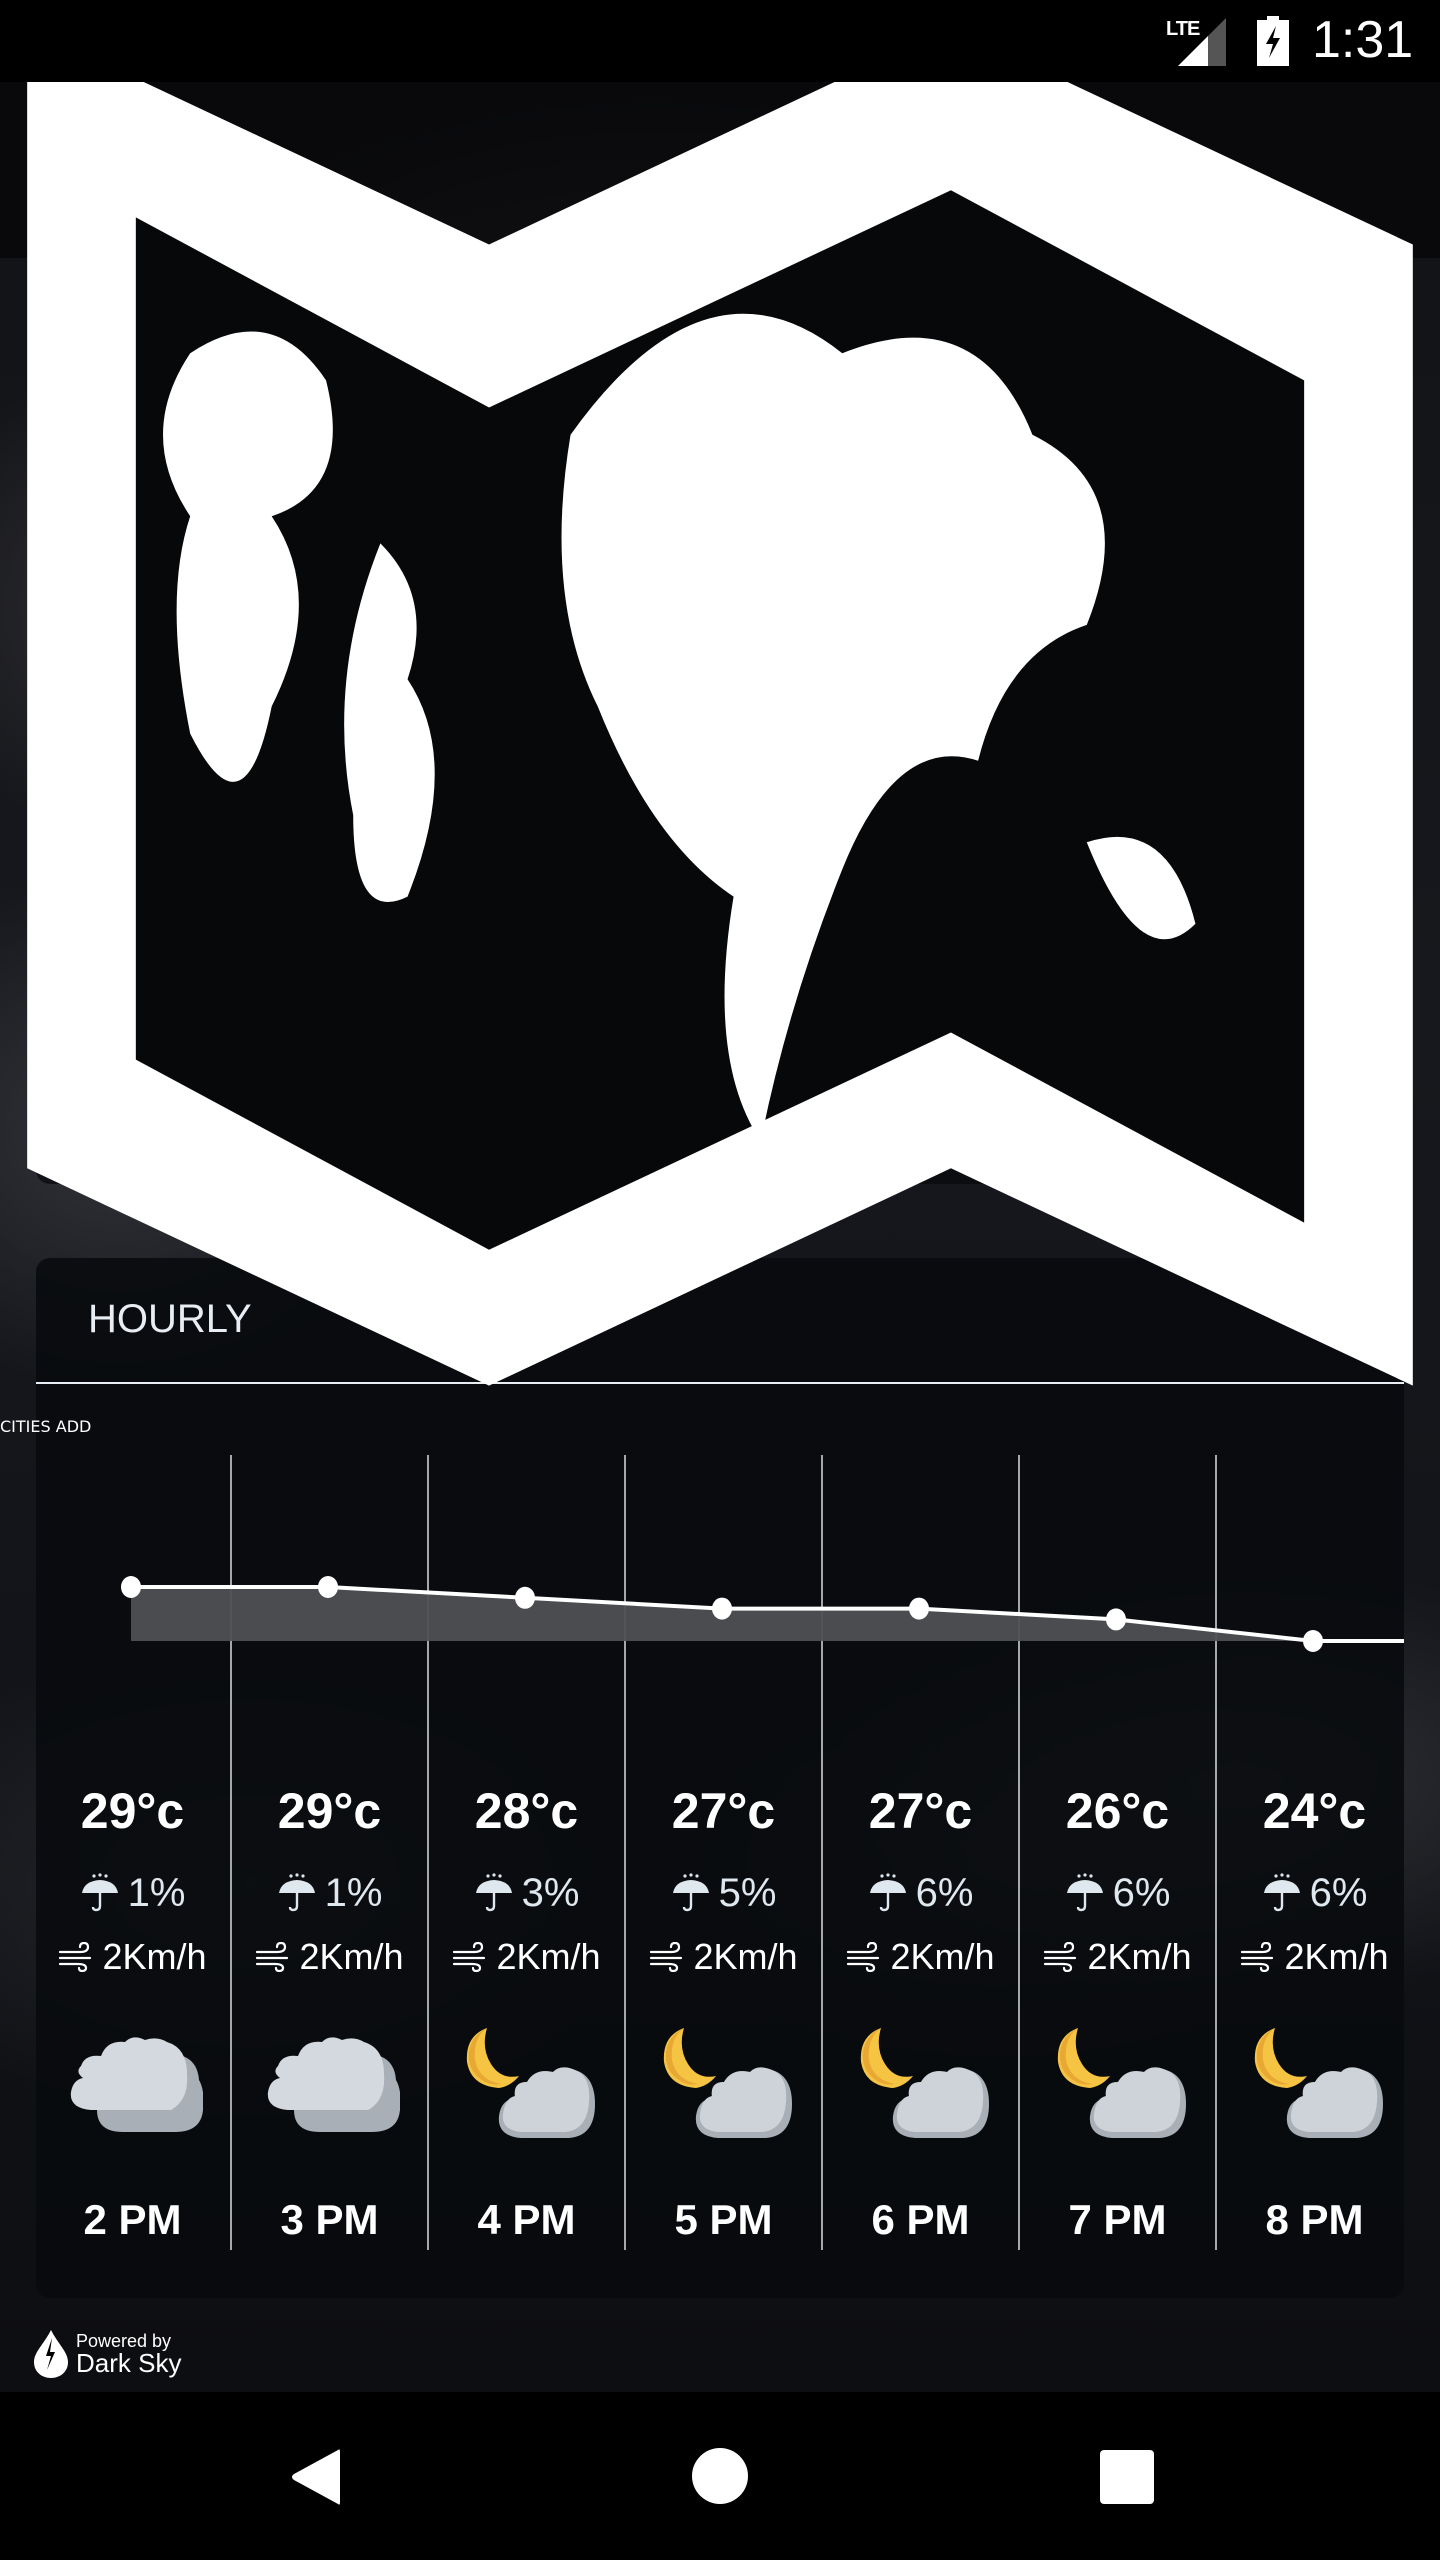  Describe the element at coordinates (74, 1426) in the screenshot. I see `add-button: ADD` at that location.